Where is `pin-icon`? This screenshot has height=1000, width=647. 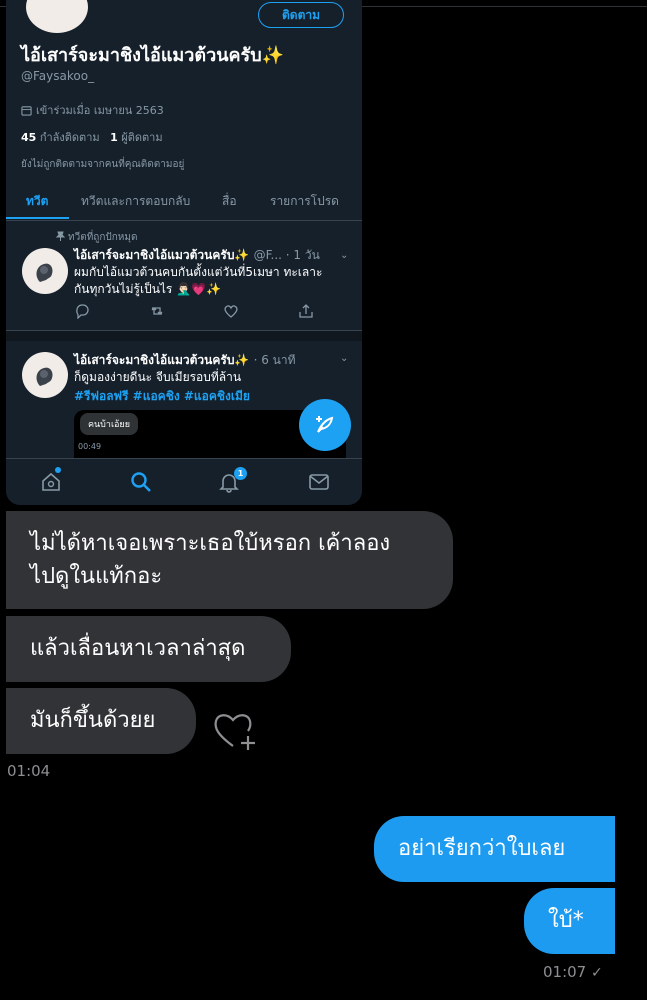
pin-icon is located at coordinates (60, 236).